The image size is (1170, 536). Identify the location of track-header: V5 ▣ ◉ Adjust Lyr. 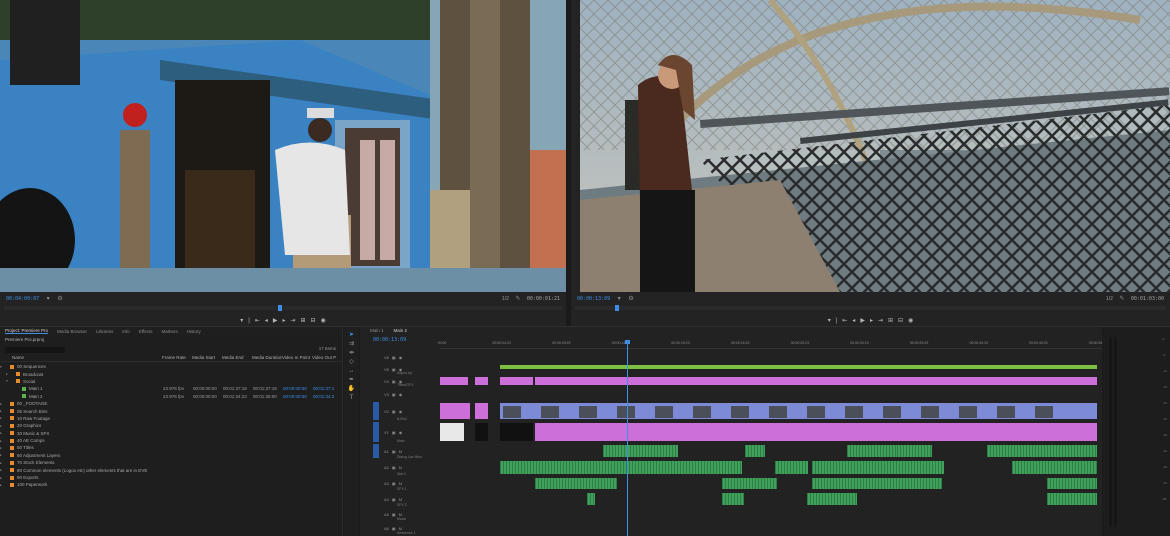
(400, 370).